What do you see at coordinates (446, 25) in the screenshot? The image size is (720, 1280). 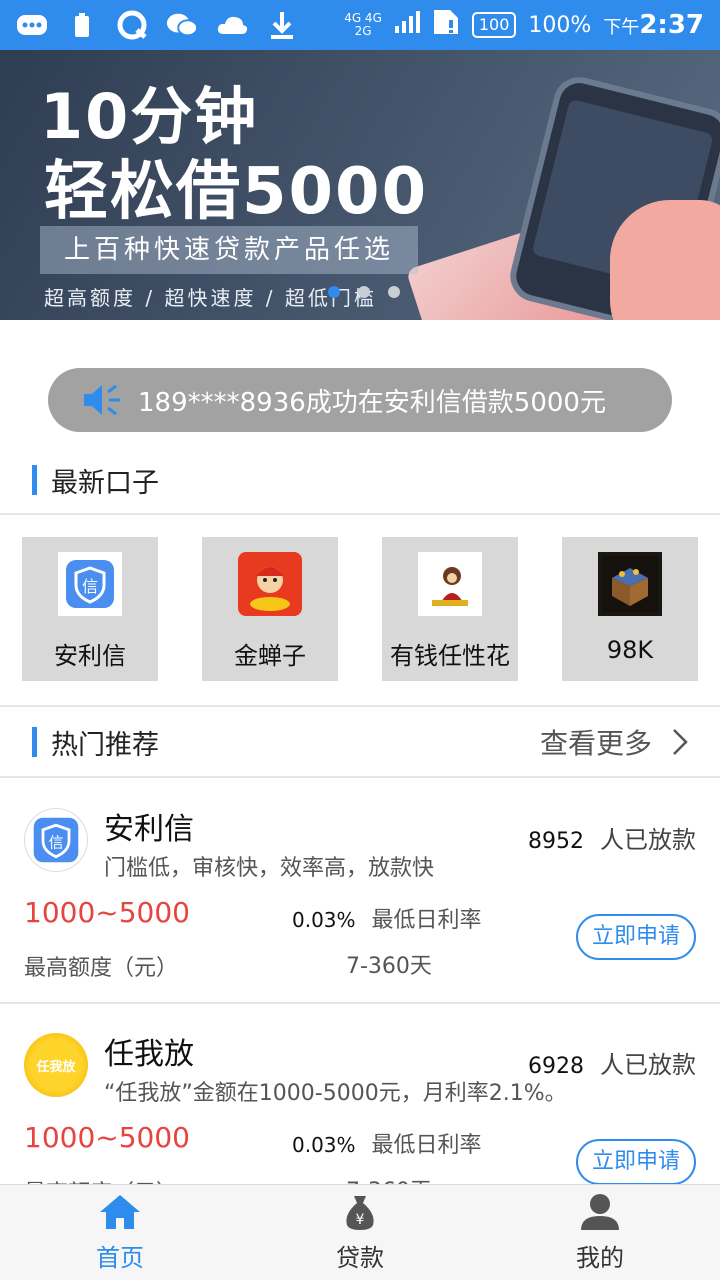 I see `sim-alert-icon` at bounding box center [446, 25].